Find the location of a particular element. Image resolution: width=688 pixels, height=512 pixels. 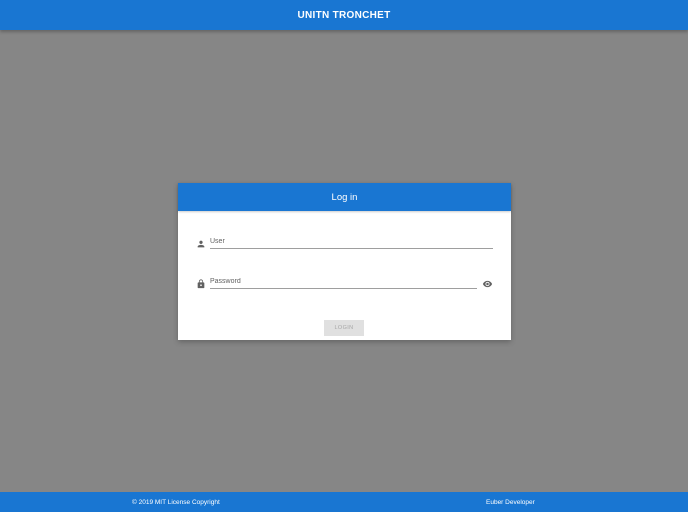

app-bar: UNITN TRONCHET is located at coordinates (344, 15).